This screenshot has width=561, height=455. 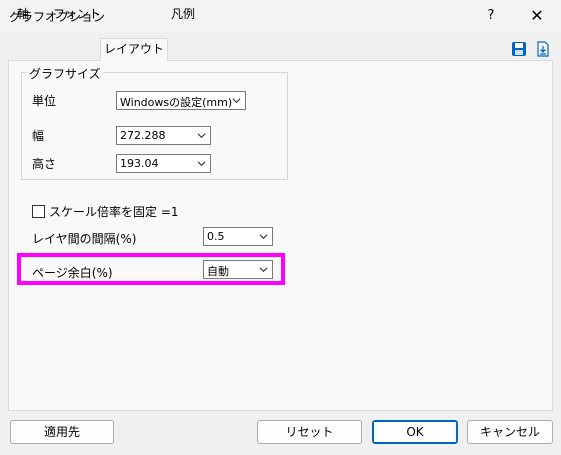 What do you see at coordinates (139, 163) in the screenshot?
I see `height-select-value: 193.04` at bounding box center [139, 163].